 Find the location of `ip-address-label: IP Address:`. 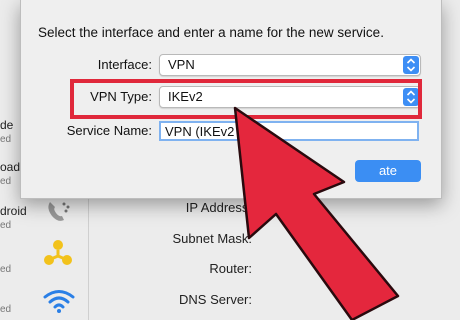

ip-address-label: IP Address: is located at coordinates (218, 207).